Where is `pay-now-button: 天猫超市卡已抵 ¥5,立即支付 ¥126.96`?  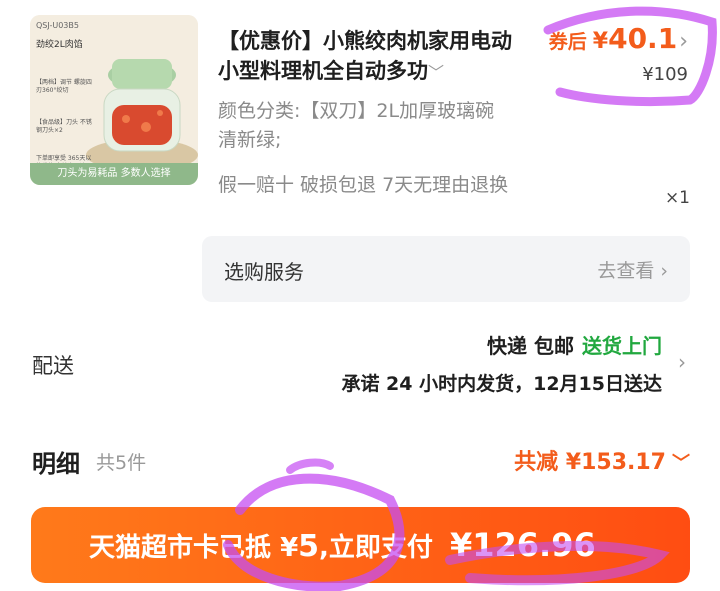 pay-now-button: 天猫超市卡已抵 ¥5,立即支付 ¥126.96 is located at coordinates (360, 545).